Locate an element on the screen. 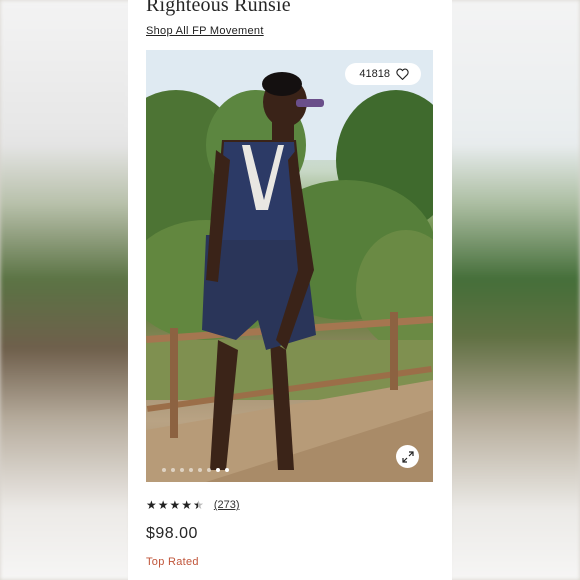 The width and height of the screenshot is (580, 580). star-rating: ★ ★ ★ ★ ★★ is located at coordinates (175, 505).